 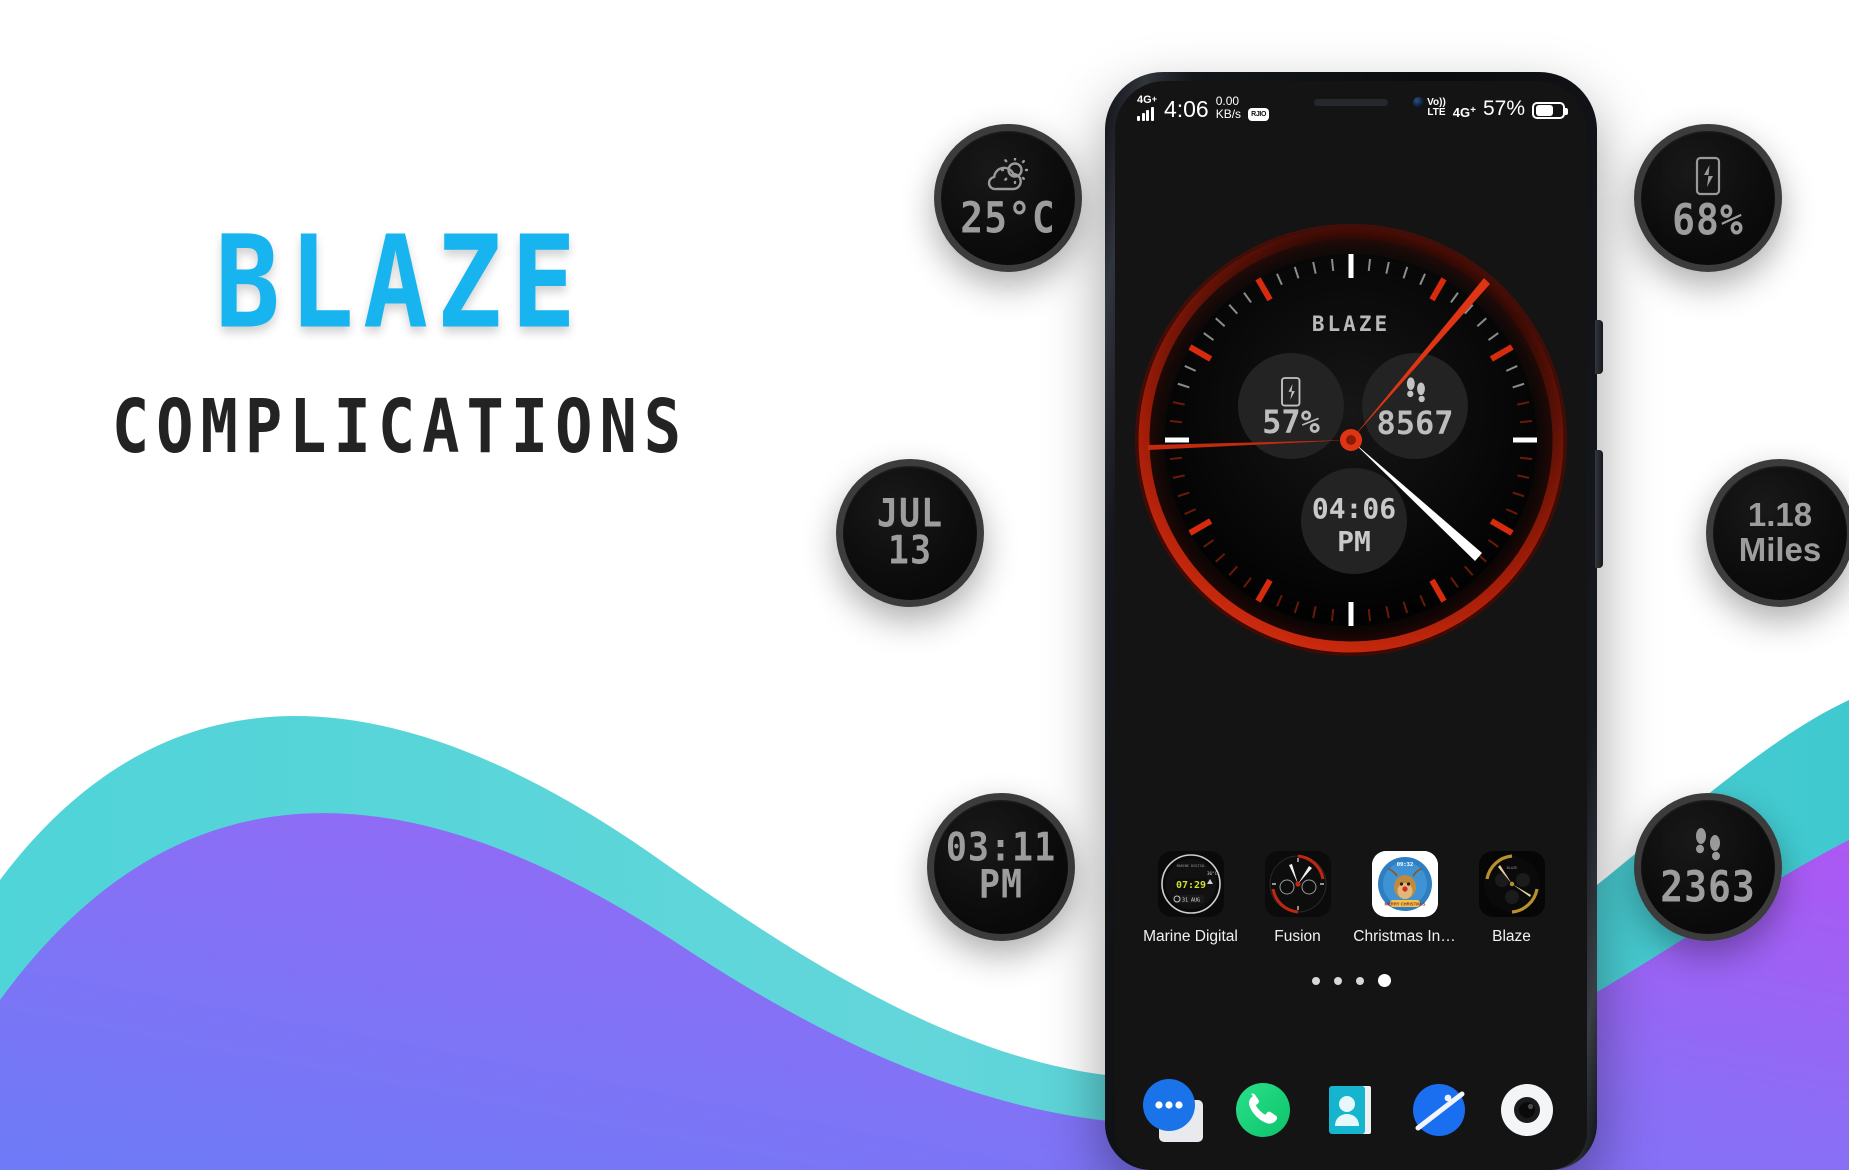 What do you see at coordinates (1190, 866) in the screenshot?
I see `svg-text: MARINE DIGITAL` at bounding box center [1190, 866].